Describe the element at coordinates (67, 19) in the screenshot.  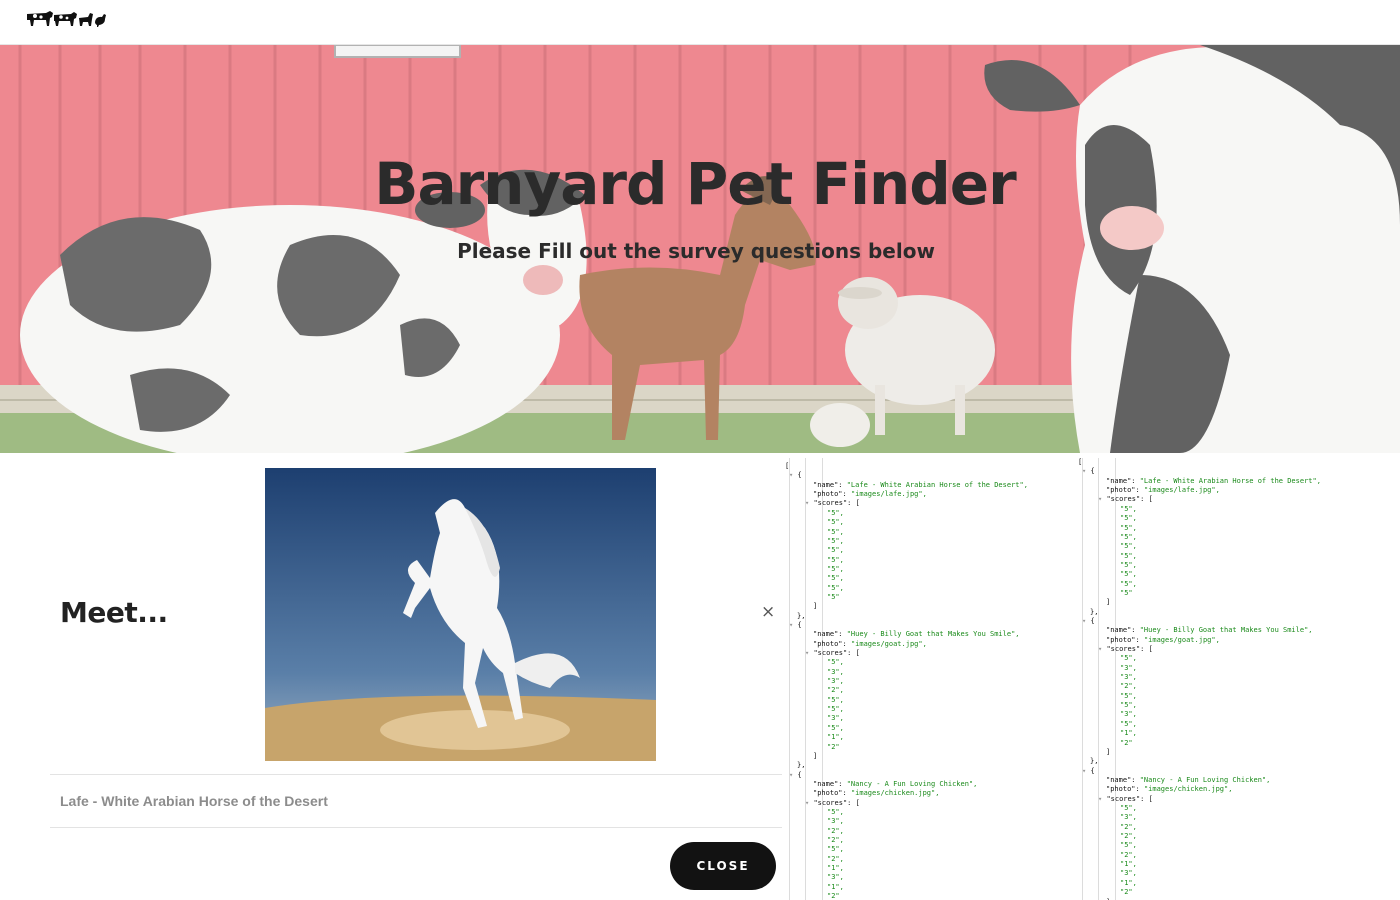
I see `barnyard-animals-logo-icon` at that location.